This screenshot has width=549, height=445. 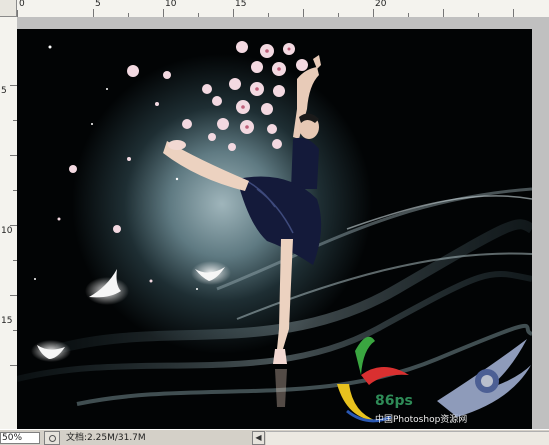 What do you see at coordinates (9, 223) in the screenshot?
I see `vertical-ruler: 5 10 15` at bounding box center [9, 223].